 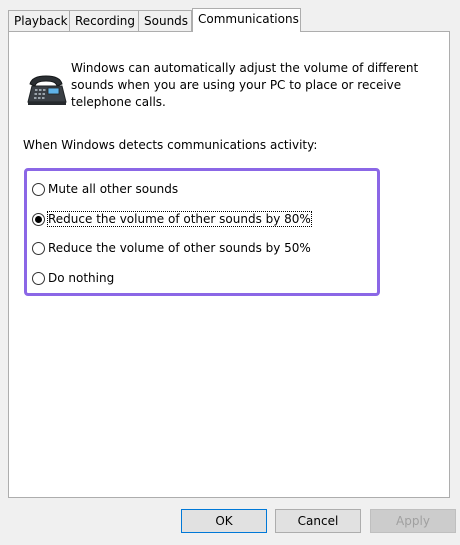 I want to click on option-reduce-50: Reduce the volume of other sounds by 50%, so click(x=171, y=248).